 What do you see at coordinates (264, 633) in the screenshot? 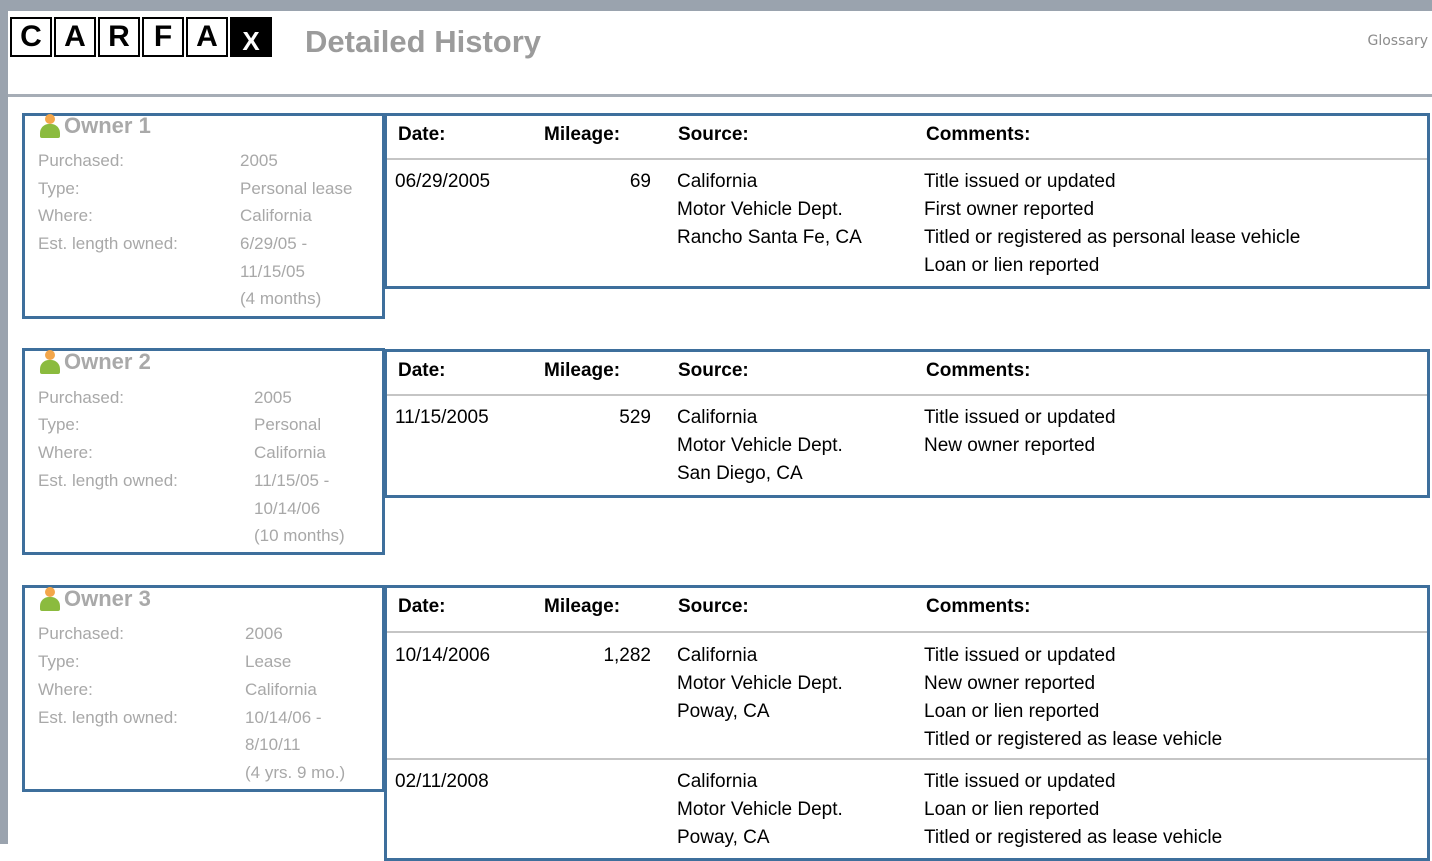
I see `purchased-value: 2006` at bounding box center [264, 633].